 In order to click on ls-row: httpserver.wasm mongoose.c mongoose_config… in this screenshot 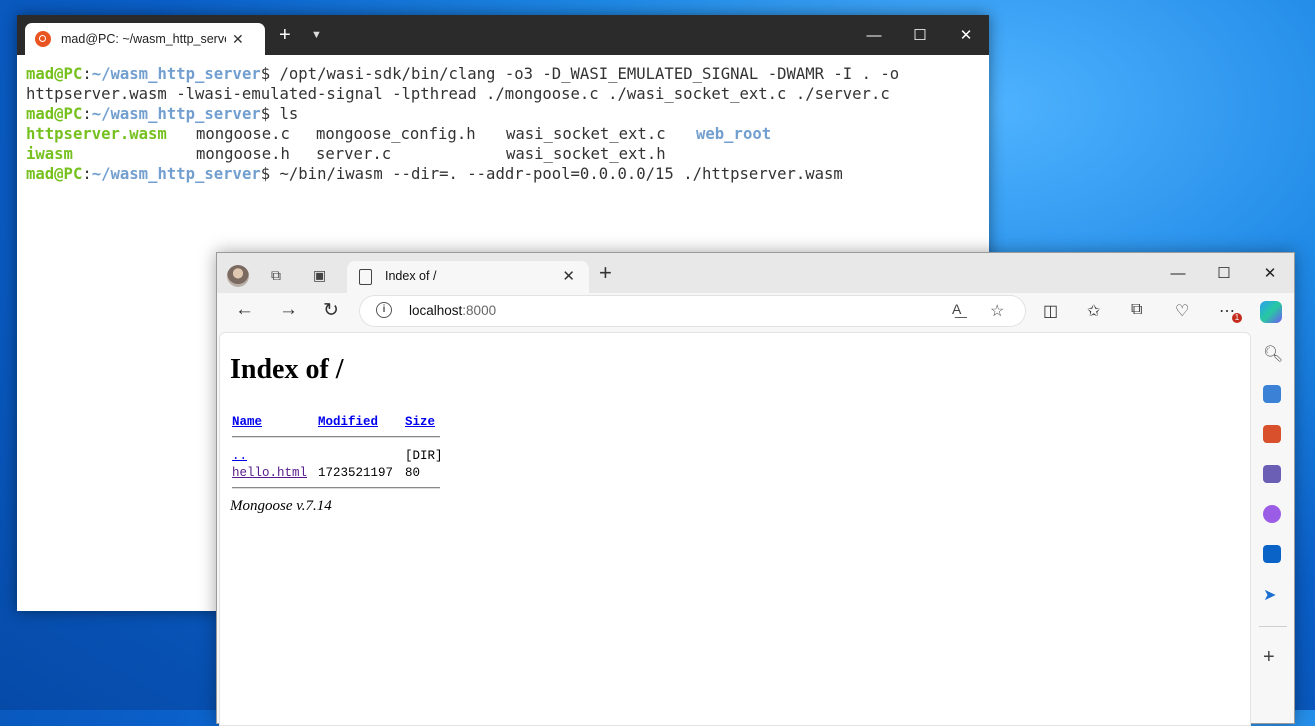, I will do `click(507, 134)`.